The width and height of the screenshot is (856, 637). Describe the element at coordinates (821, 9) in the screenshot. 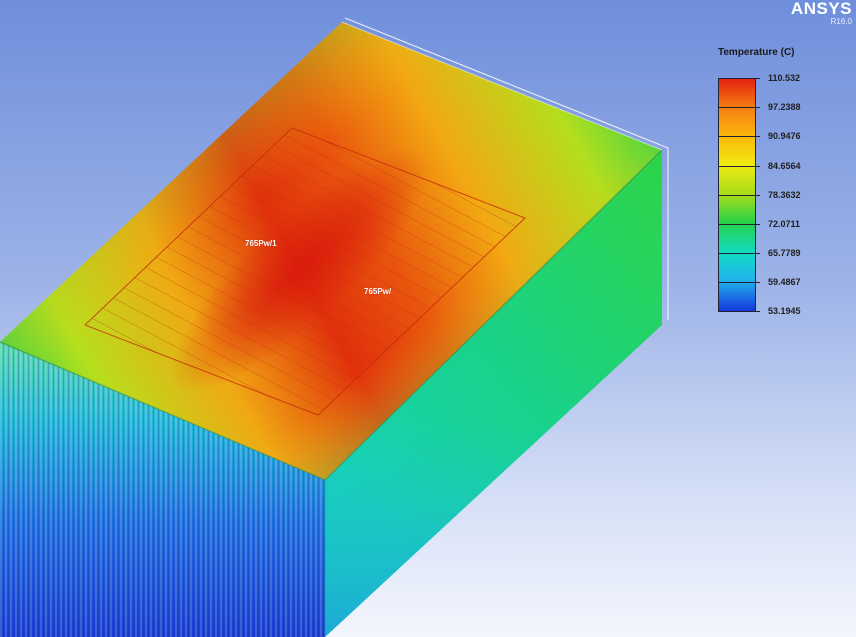

I see `brand-name: ANSYS` at that location.